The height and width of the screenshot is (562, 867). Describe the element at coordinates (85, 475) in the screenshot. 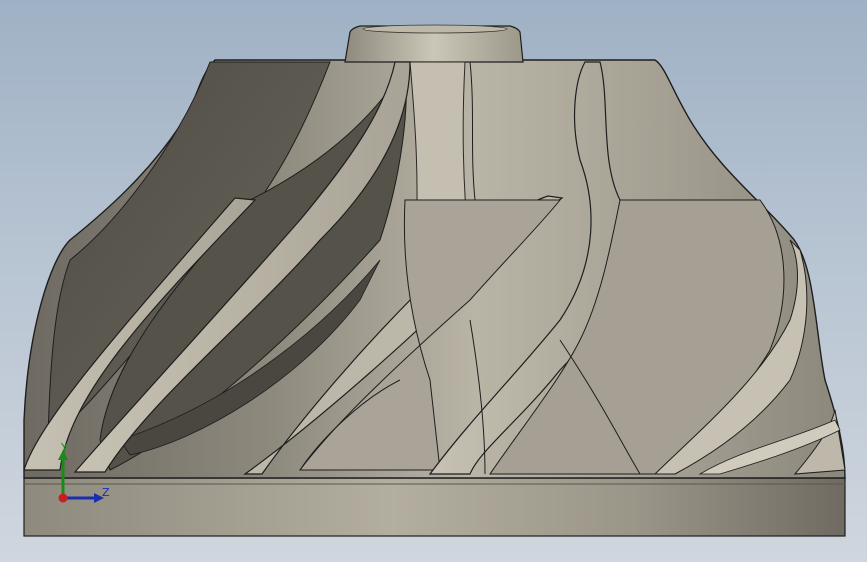

I see `coordinate-triad: Y Z` at that location.